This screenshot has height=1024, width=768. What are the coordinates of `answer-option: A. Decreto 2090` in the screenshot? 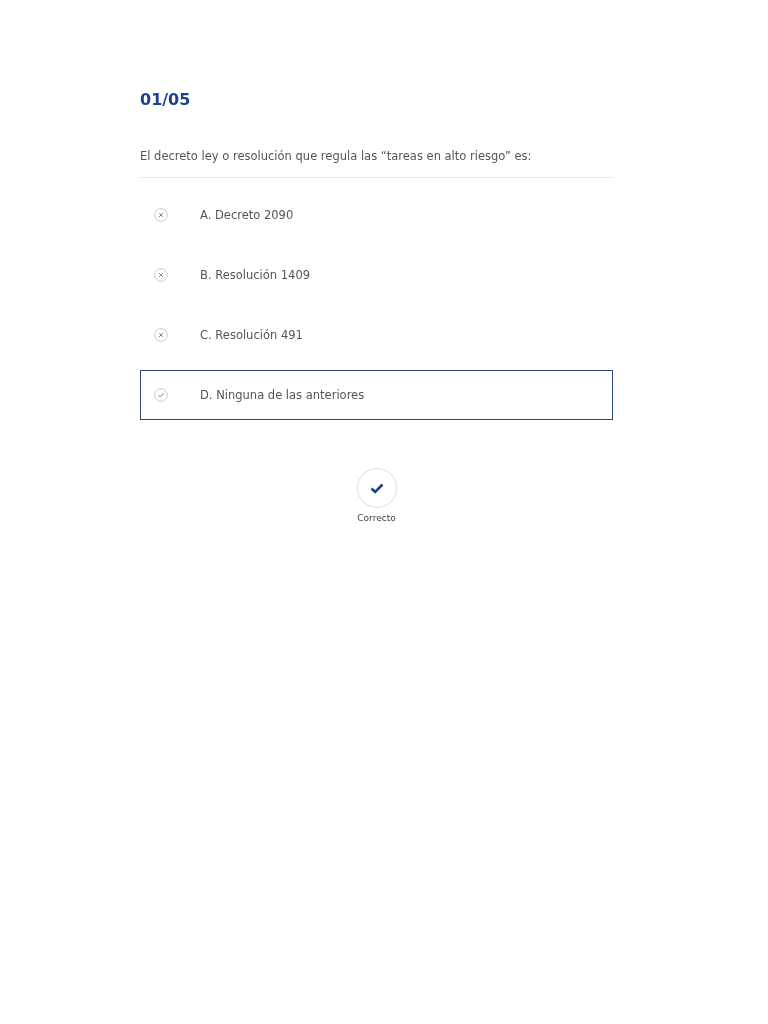 It's located at (376, 215).